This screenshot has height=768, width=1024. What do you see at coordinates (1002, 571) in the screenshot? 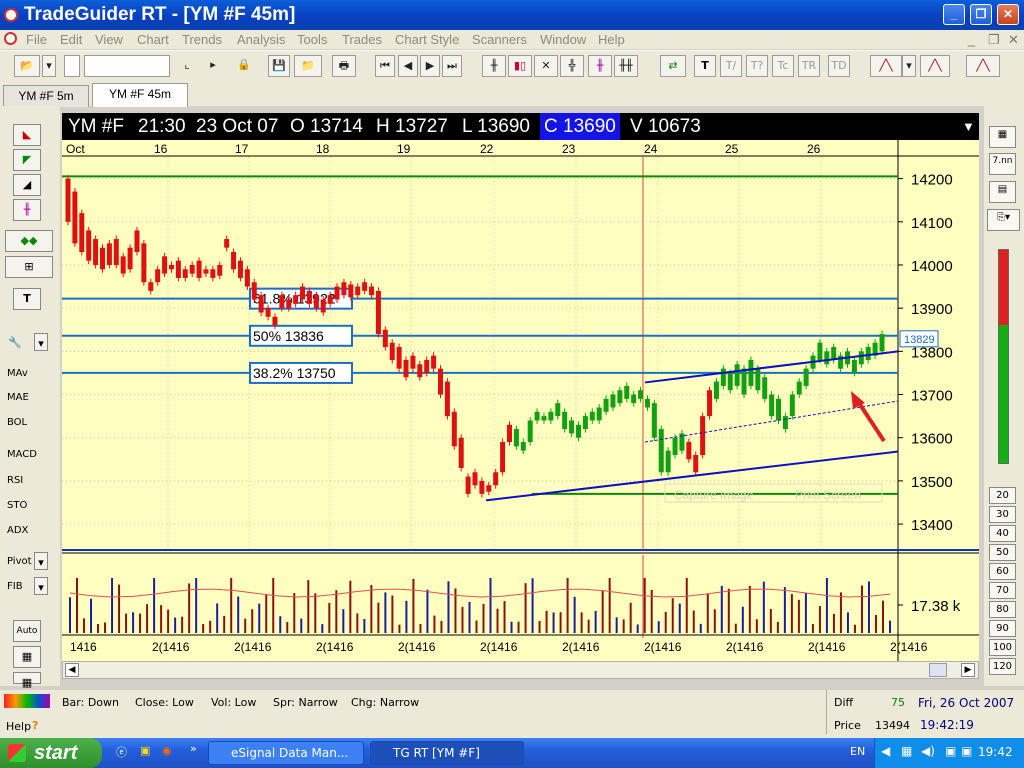
I see `bars-60-button: 60` at bounding box center [1002, 571].